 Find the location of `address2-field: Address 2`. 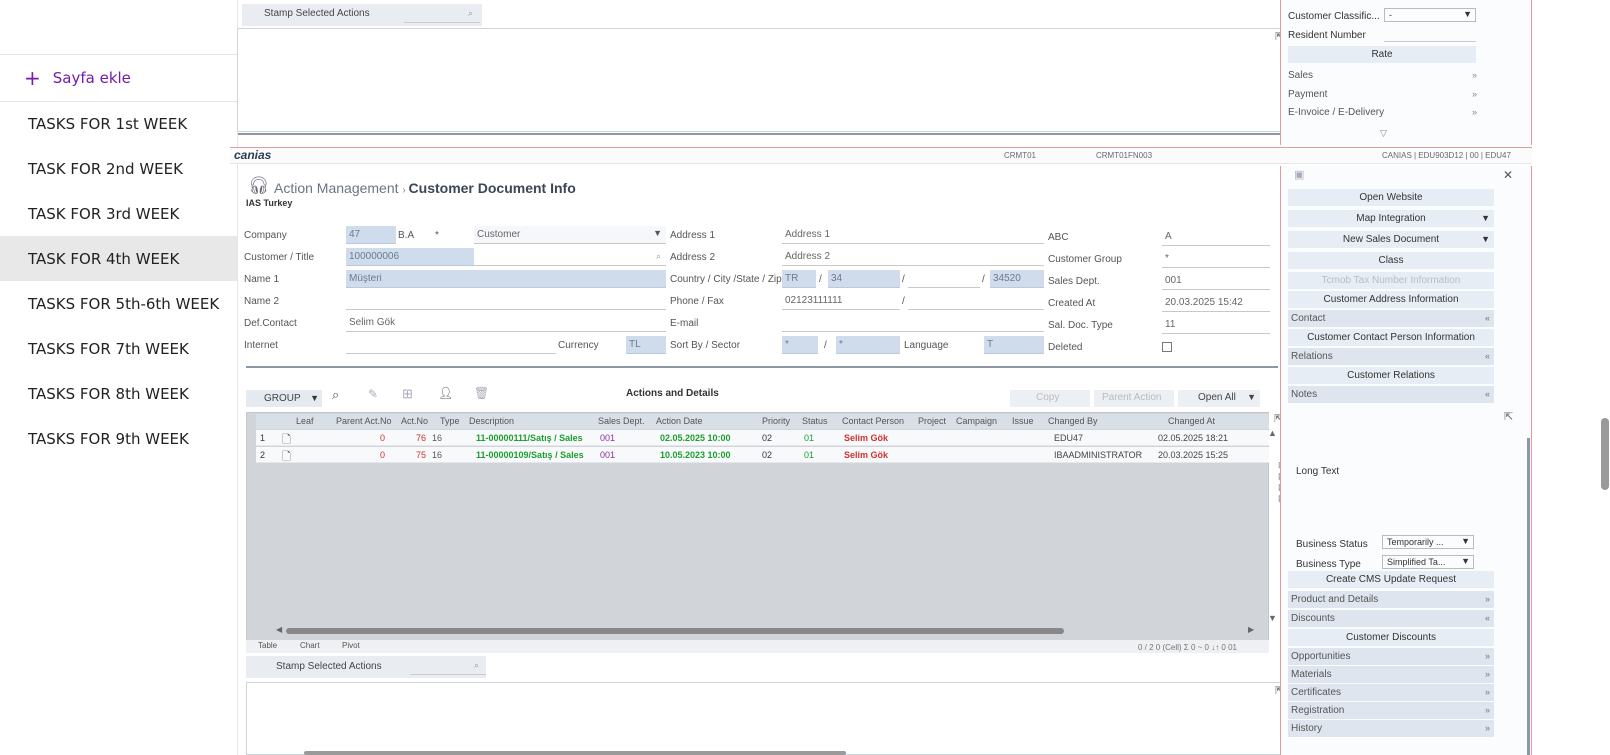

address2-field: Address 2 is located at coordinates (913, 257).